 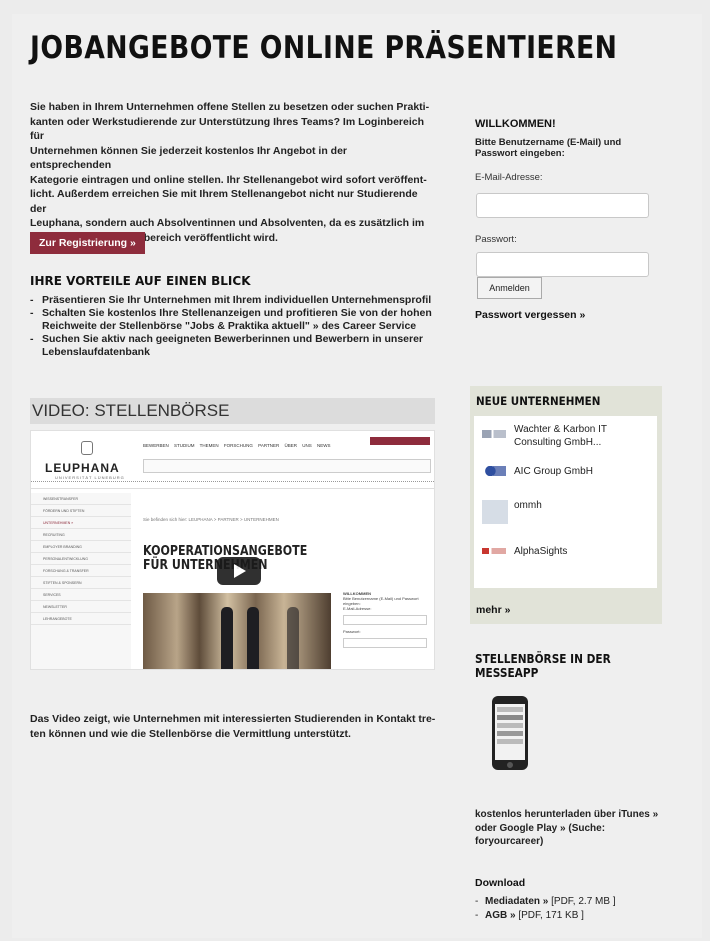 What do you see at coordinates (357, 608) in the screenshot?
I see `video-login-email-label: E-Mail-Adresse:` at bounding box center [357, 608].